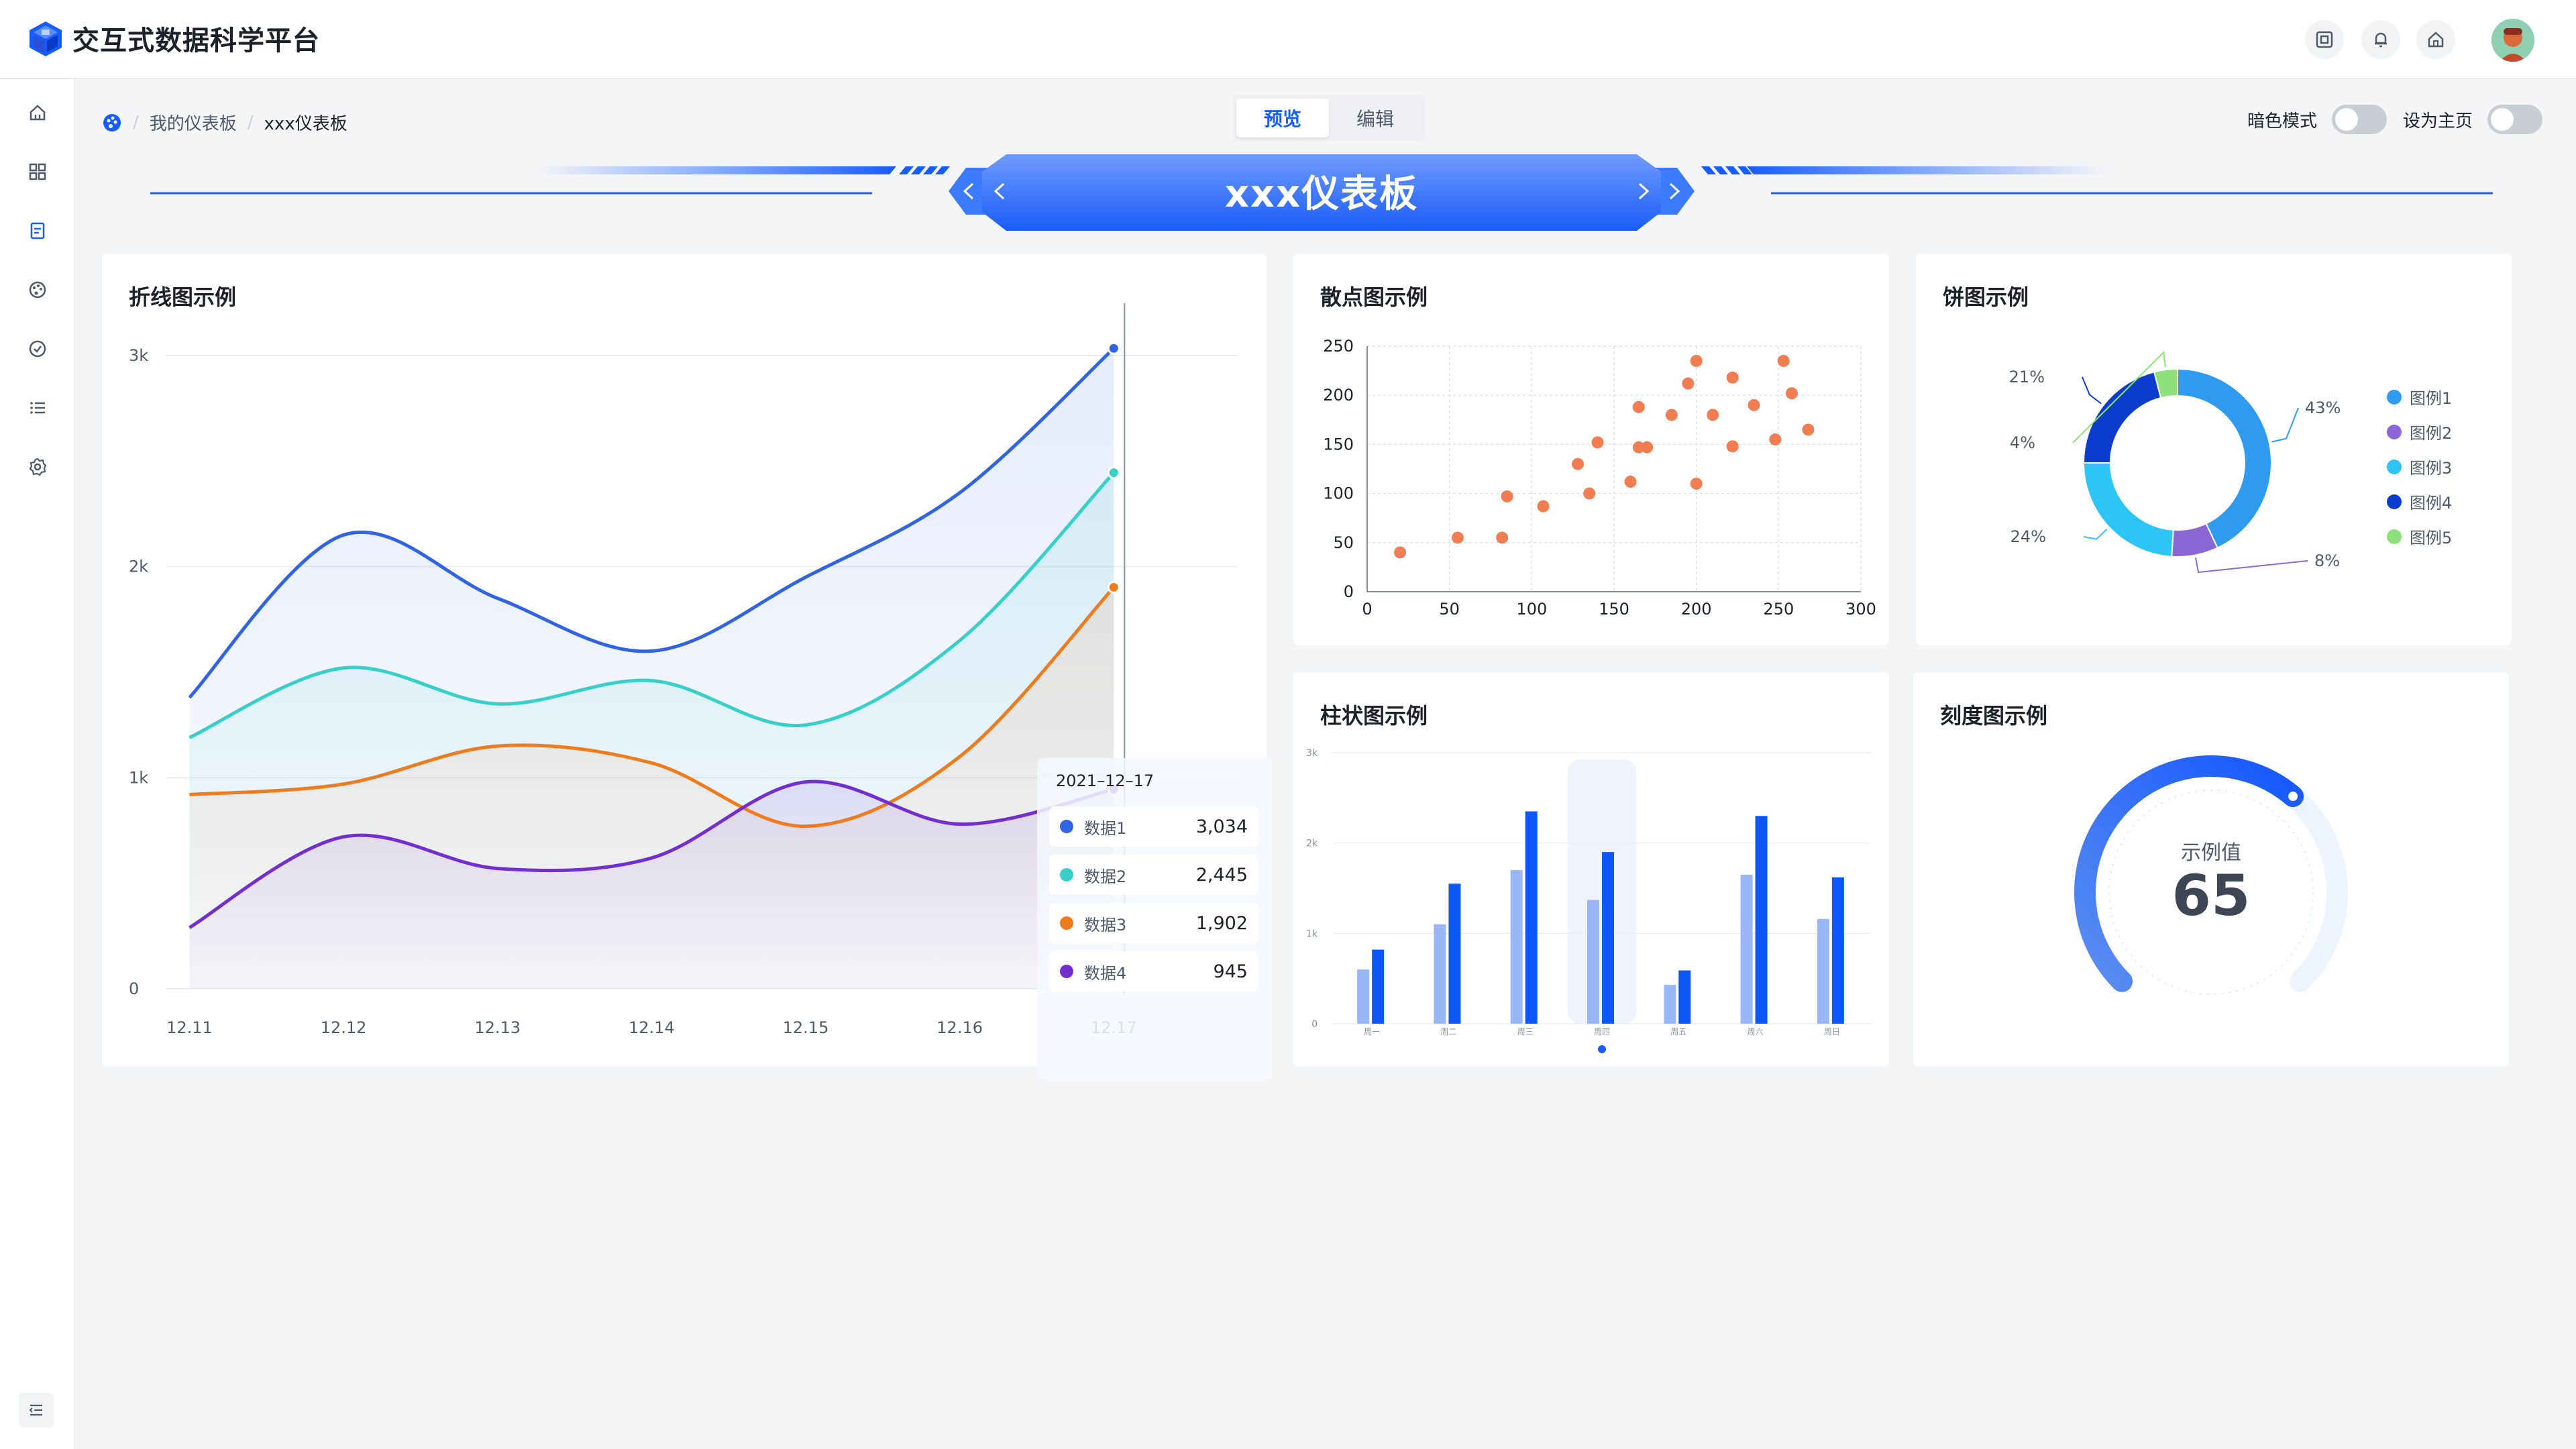 This screenshot has width=2576, height=1449. What do you see at coordinates (37, 408) in the screenshot?
I see `list-icon` at bounding box center [37, 408].